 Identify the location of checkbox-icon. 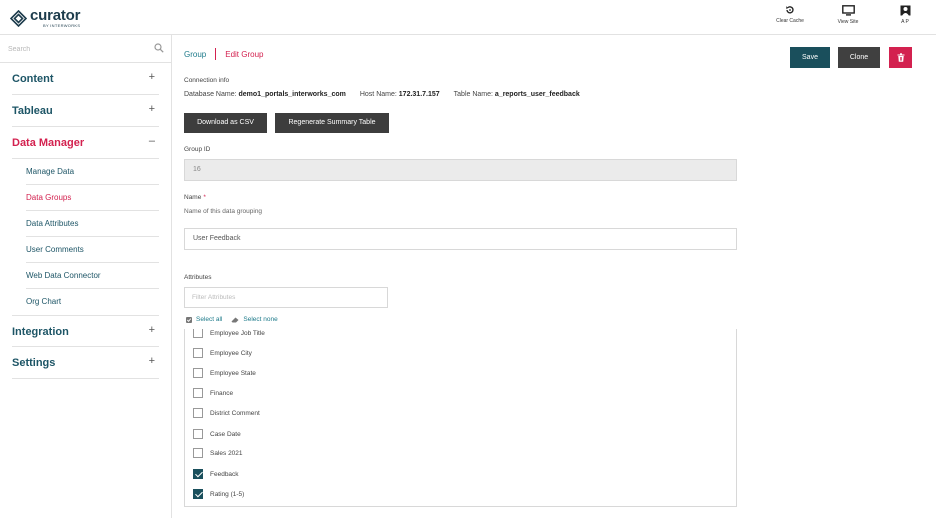
(189, 319).